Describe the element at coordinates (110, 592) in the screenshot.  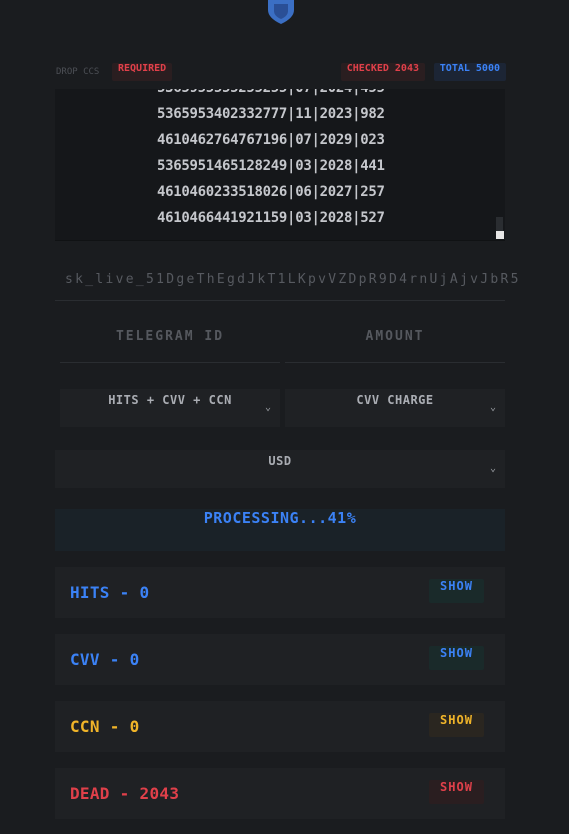
I see `hits-label: HITS - 0` at that location.